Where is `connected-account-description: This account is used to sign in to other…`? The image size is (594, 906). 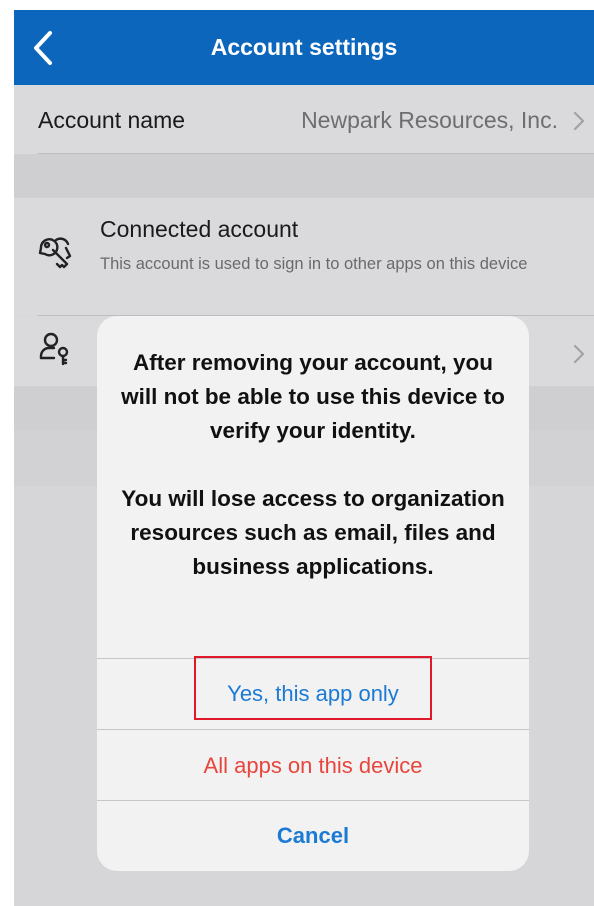
connected-account-description: This account is used to sign in to other… is located at coordinates (314, 264).